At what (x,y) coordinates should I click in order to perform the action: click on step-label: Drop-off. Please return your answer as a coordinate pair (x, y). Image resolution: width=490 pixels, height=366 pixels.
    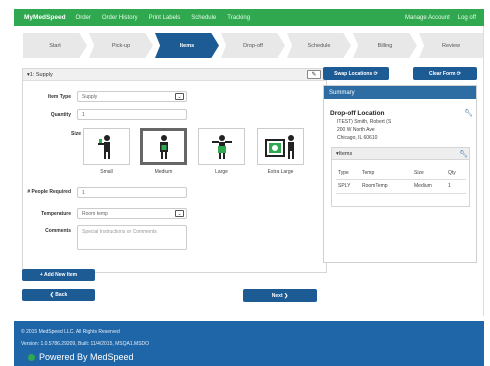
    Looking at the image, I should click on (253, 45).